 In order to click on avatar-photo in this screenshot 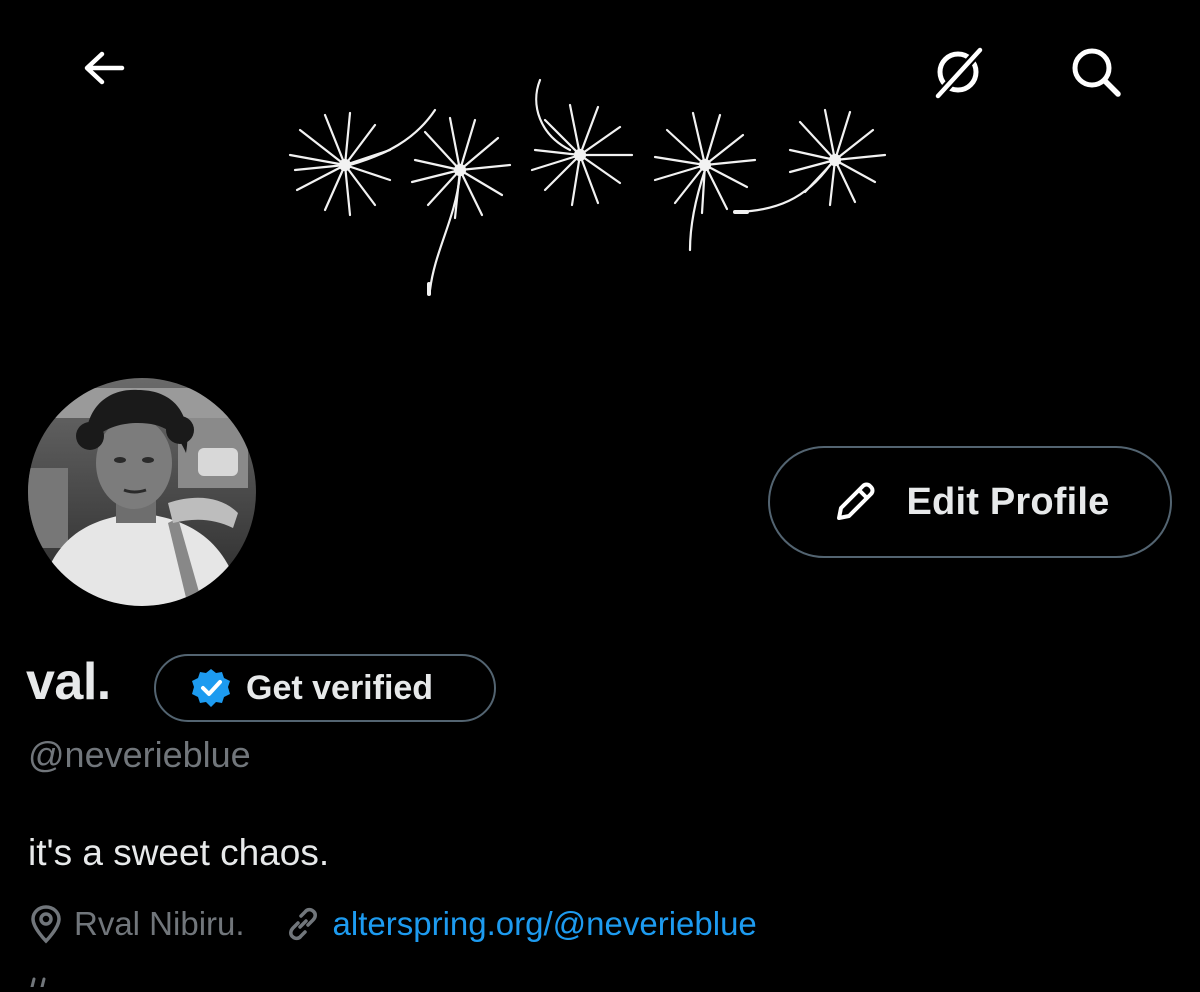, I will do `click(142, 492)`.